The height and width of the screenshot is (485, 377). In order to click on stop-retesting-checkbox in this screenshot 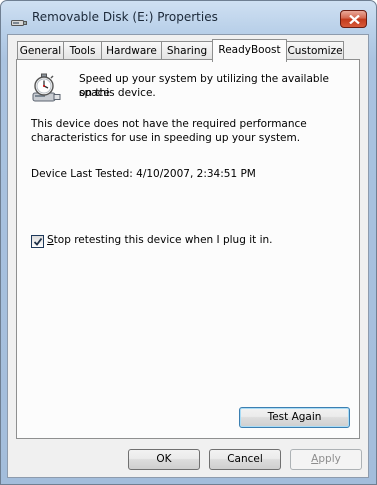, I will do `click(37, 241)`.